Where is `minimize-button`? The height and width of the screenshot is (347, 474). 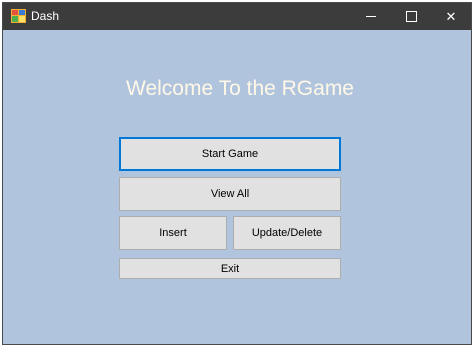
minimize-button is located at coordinates (371, 16).